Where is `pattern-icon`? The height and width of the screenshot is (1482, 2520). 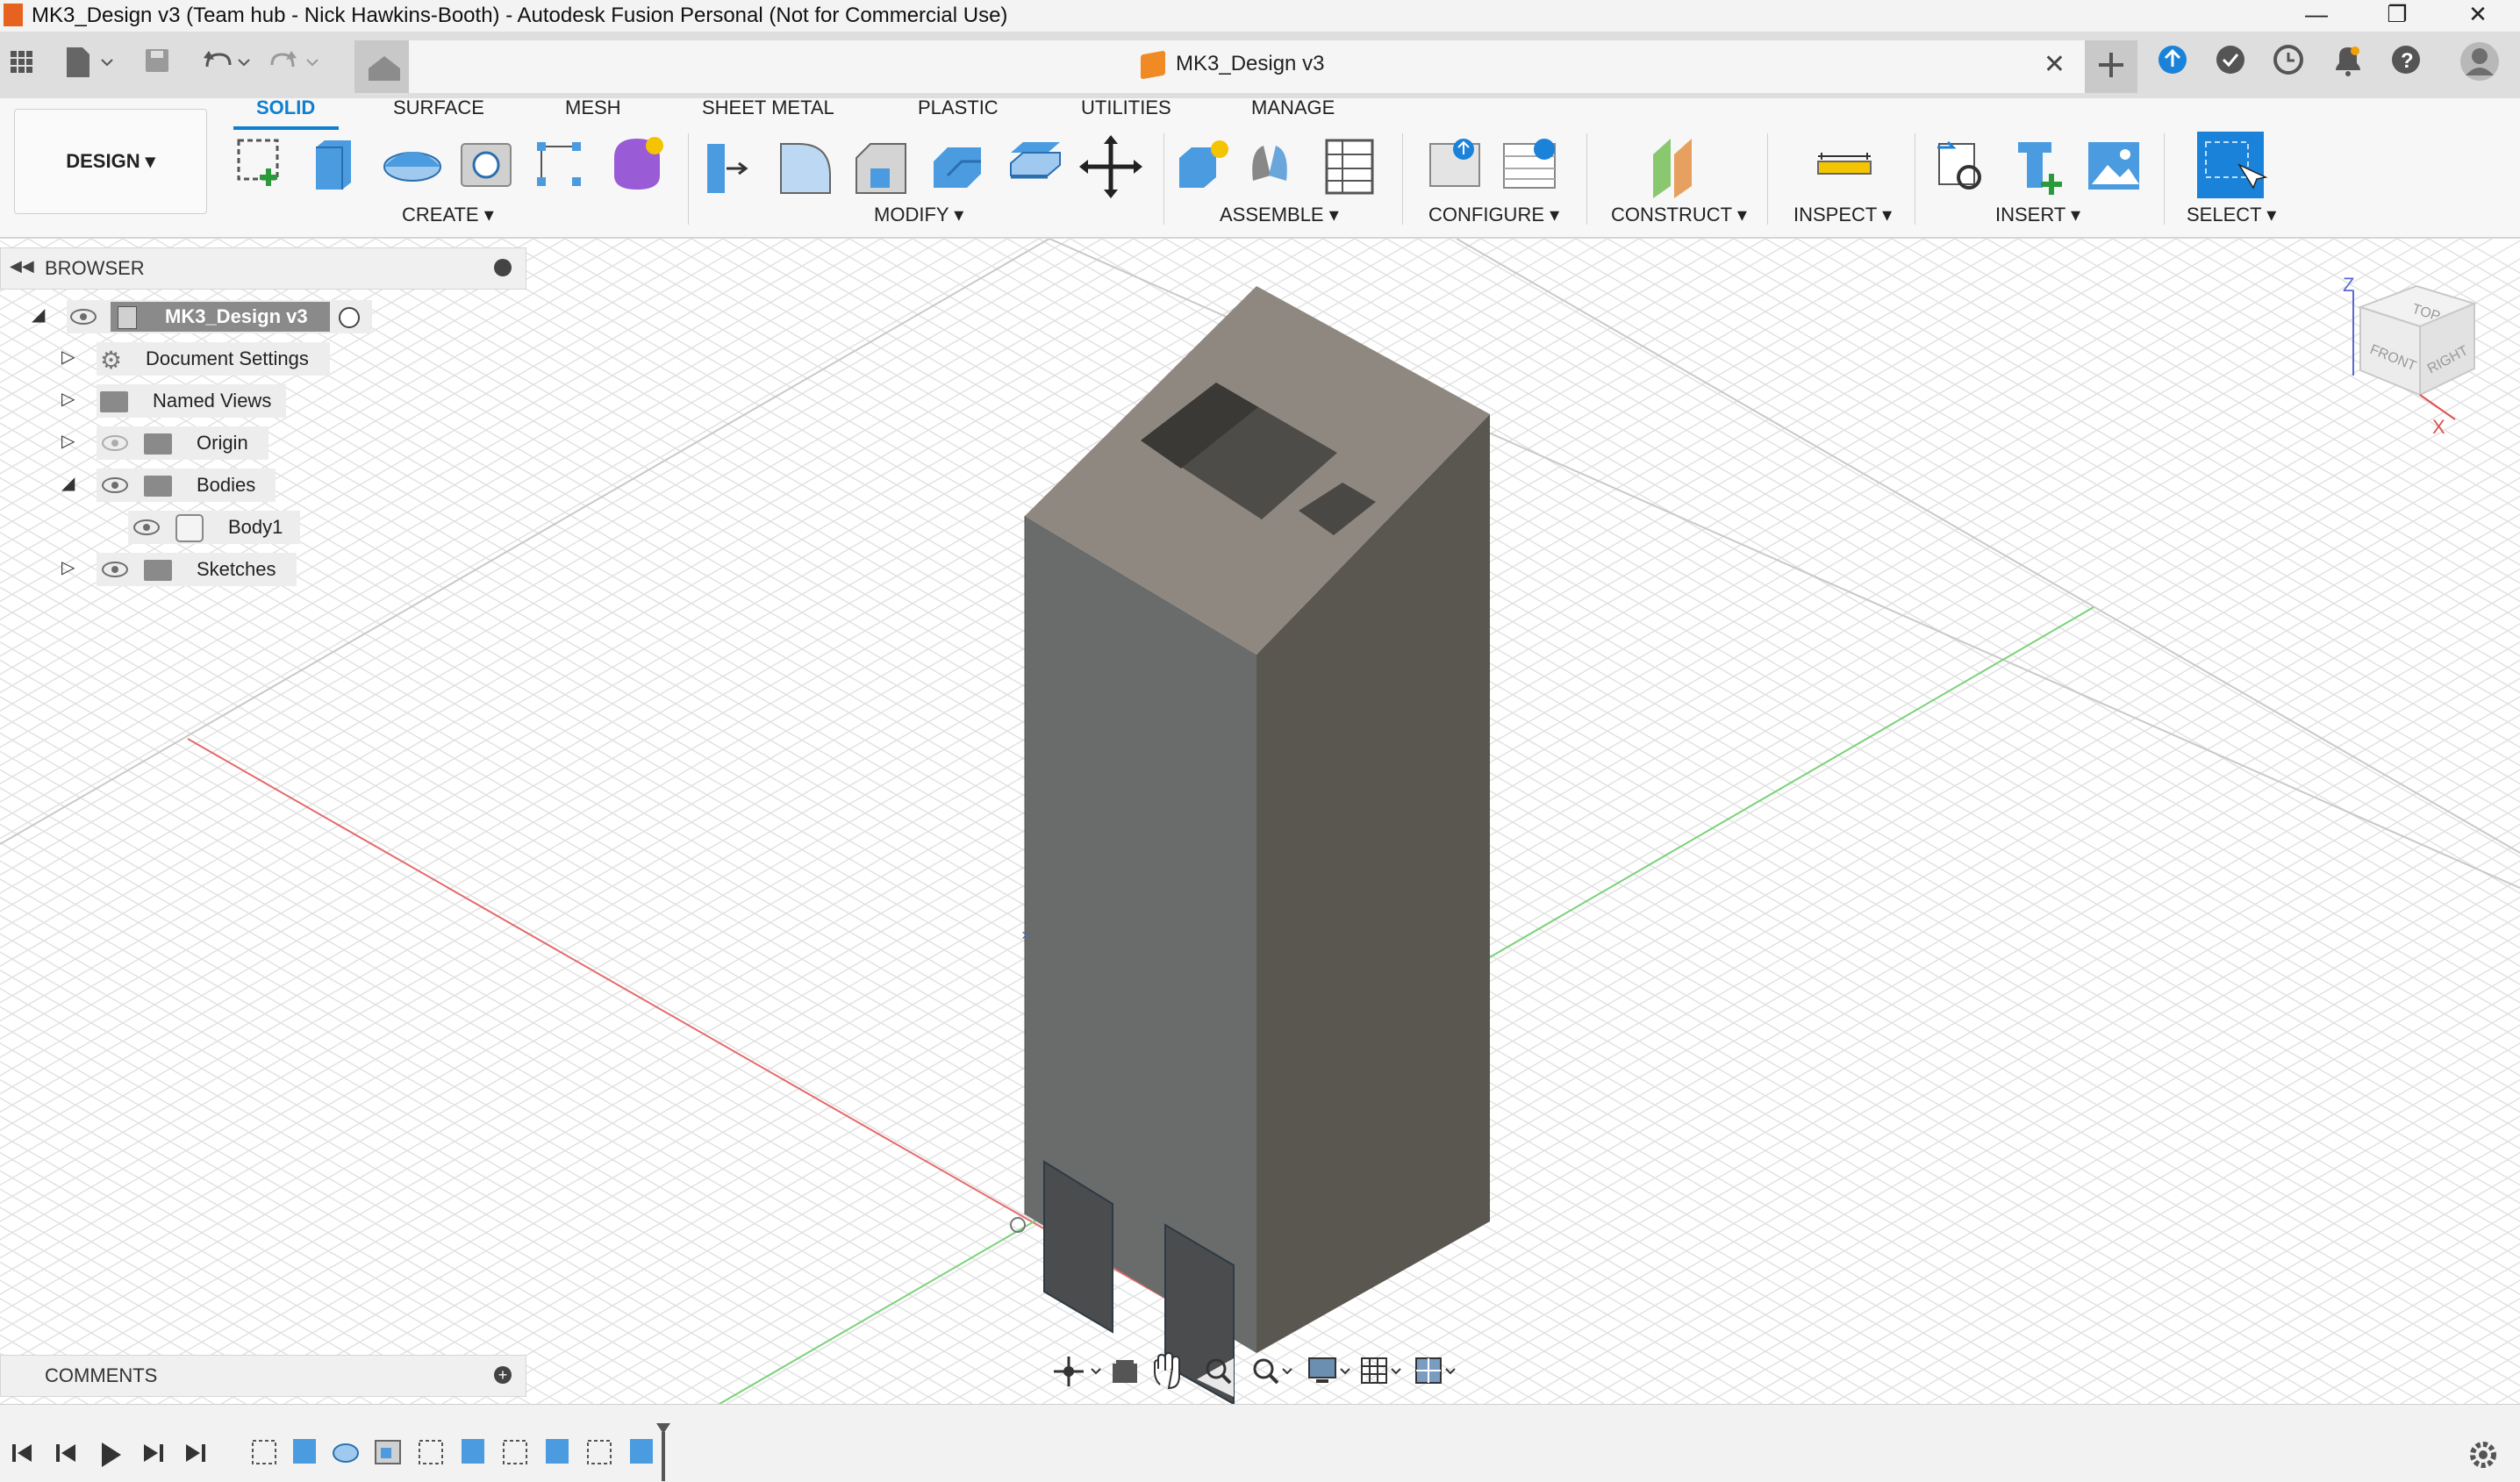 pattern-icon is located at coordinates (559, 164).